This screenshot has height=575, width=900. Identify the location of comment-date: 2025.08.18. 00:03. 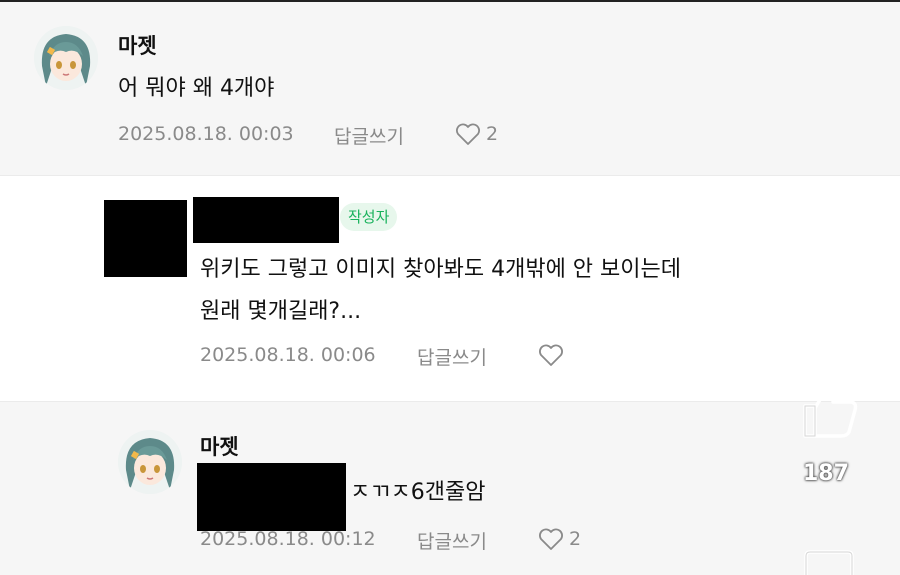
(206, 134).